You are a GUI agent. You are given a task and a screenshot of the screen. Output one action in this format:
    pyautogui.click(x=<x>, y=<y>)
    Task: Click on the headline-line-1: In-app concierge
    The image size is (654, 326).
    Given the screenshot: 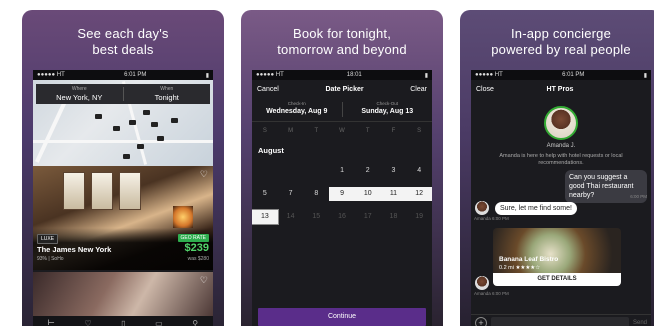 What is the action you would take?
    pyautogui.click(x=561, y=33)
    